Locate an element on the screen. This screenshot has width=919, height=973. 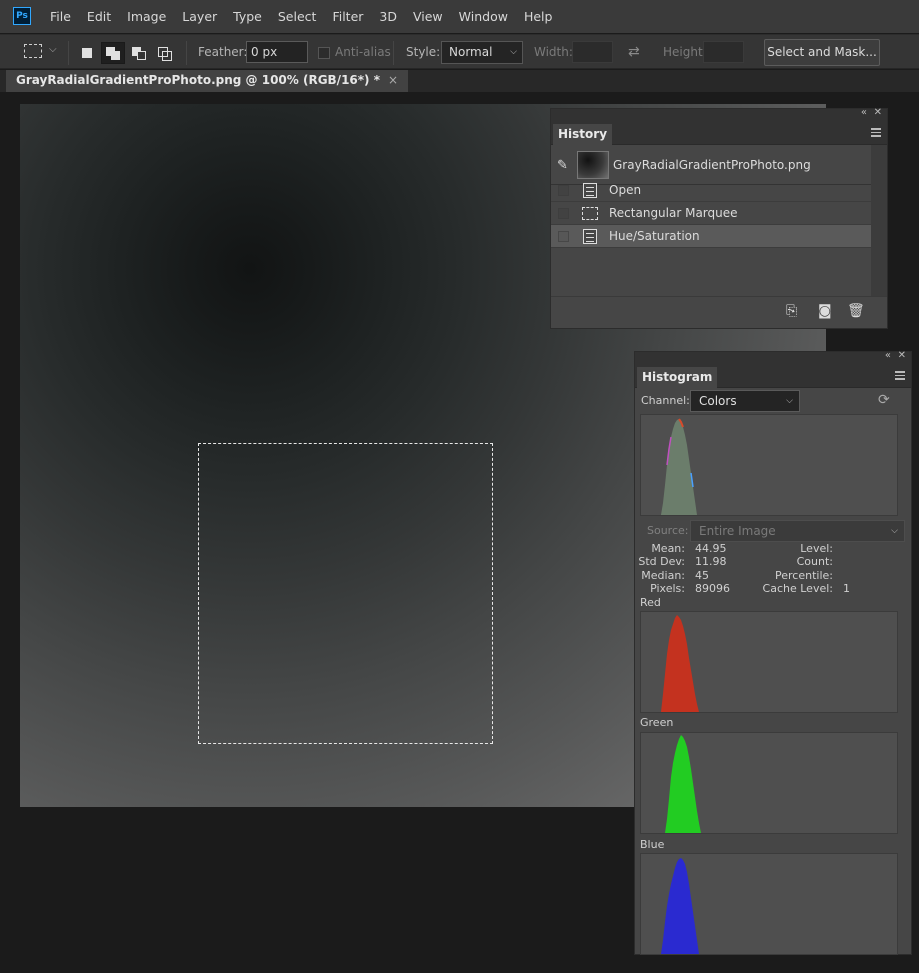
menu-3d: 3D is located at coordinates (388, 16).